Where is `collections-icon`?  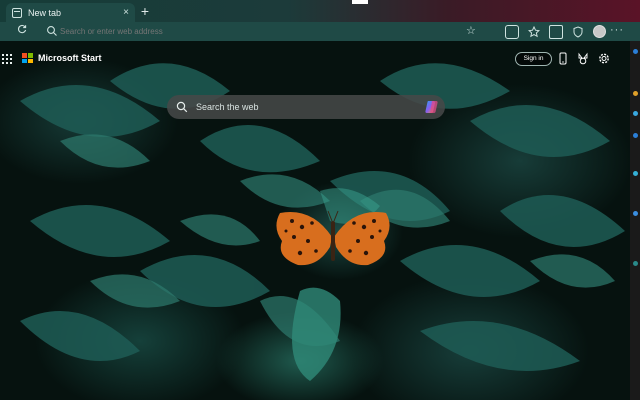
collections-icon is located at coordinates (556, 31).